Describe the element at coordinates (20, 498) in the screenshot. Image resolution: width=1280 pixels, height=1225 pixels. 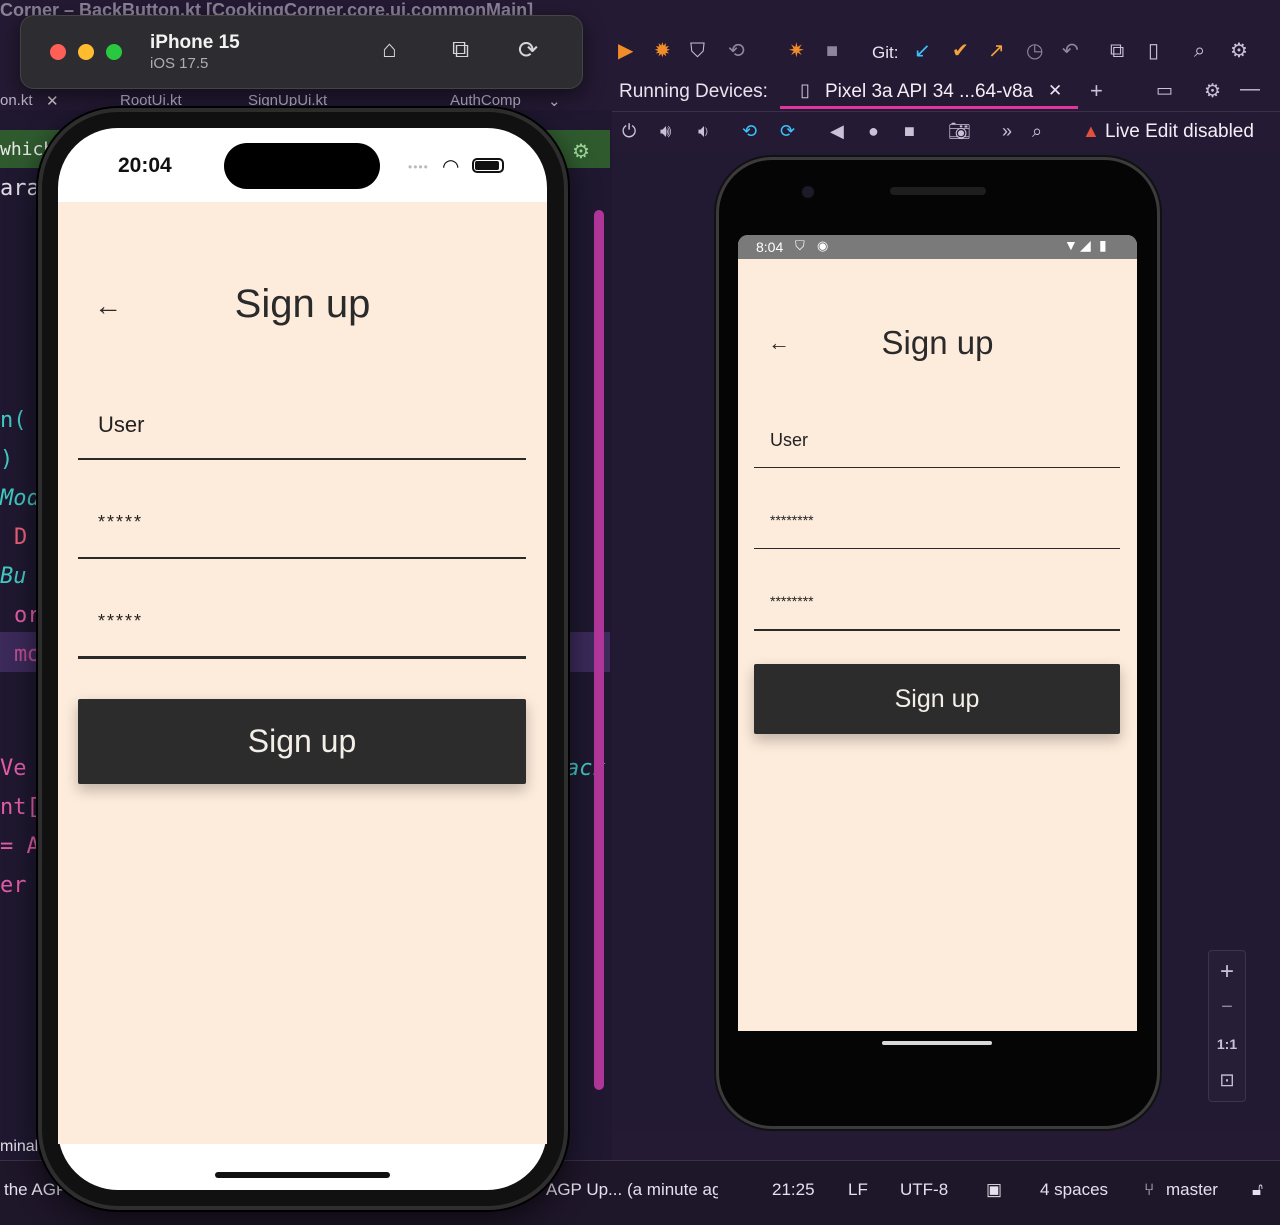
I see `code-fragment: Mod` at that location.